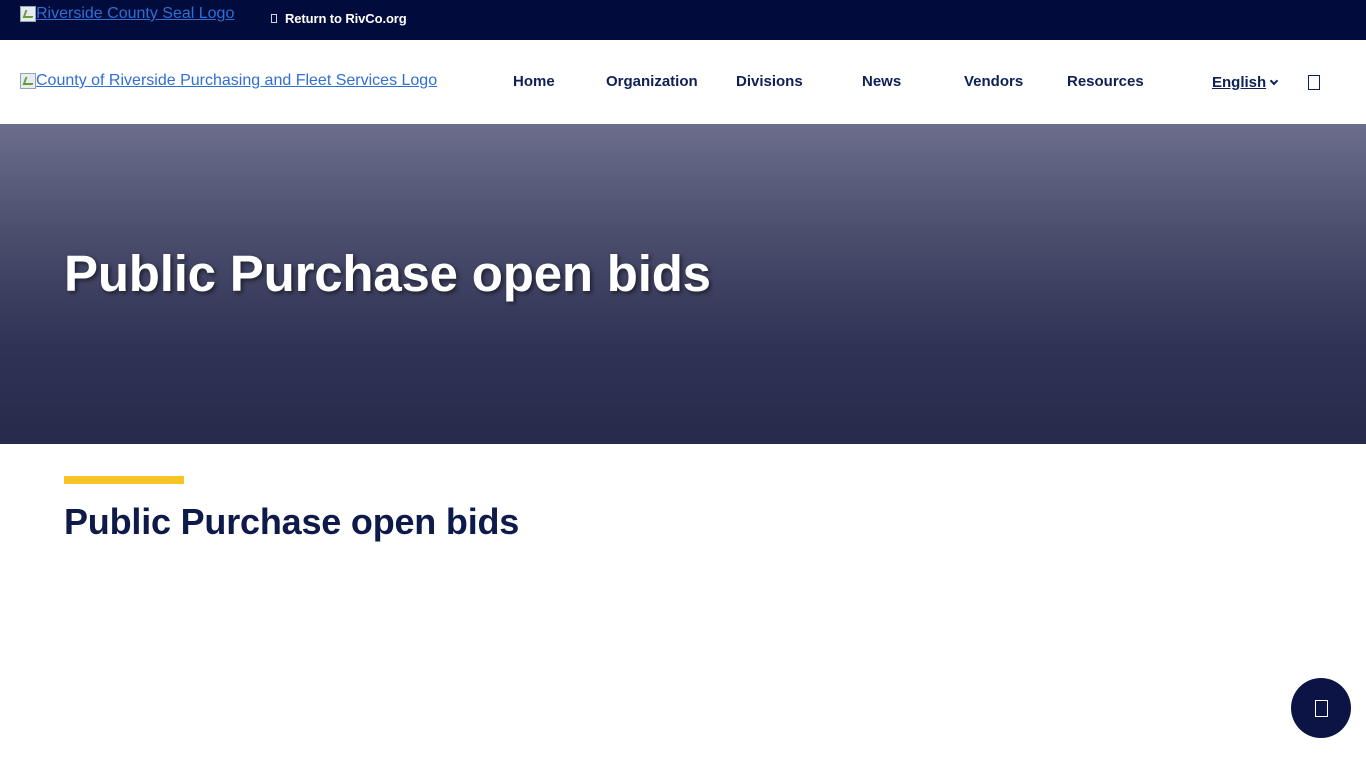 This screenshot has width=1366, height=768. I want to click on nav-item-home: Home, so click(534, 81).